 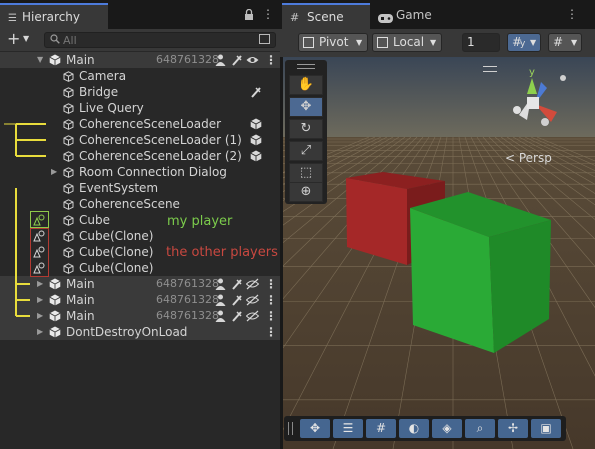 What do you see at coordinates (414, 428) in the screenshot?
I see `lighting-icon: ◐` at bounding box center [414, 428].